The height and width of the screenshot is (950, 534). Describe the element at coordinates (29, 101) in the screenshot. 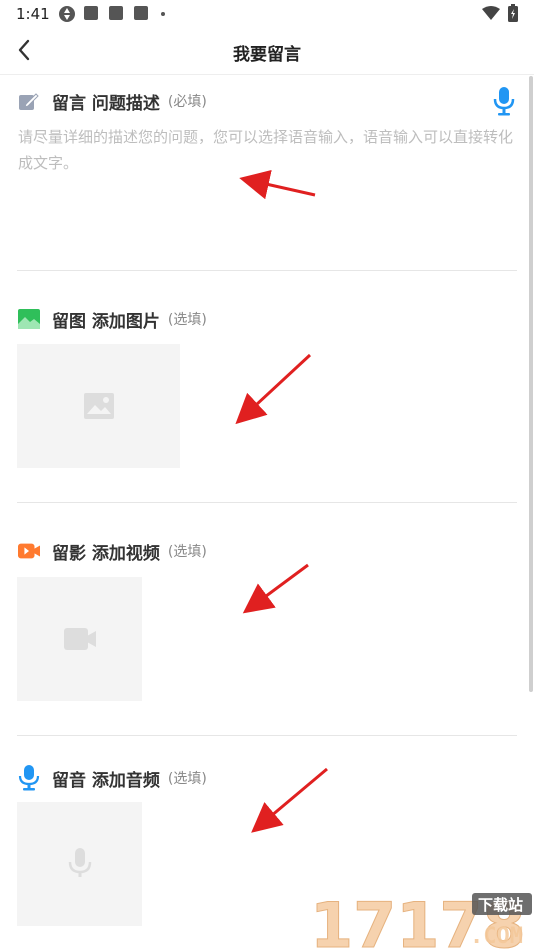

I see `edit-icon` at that location.